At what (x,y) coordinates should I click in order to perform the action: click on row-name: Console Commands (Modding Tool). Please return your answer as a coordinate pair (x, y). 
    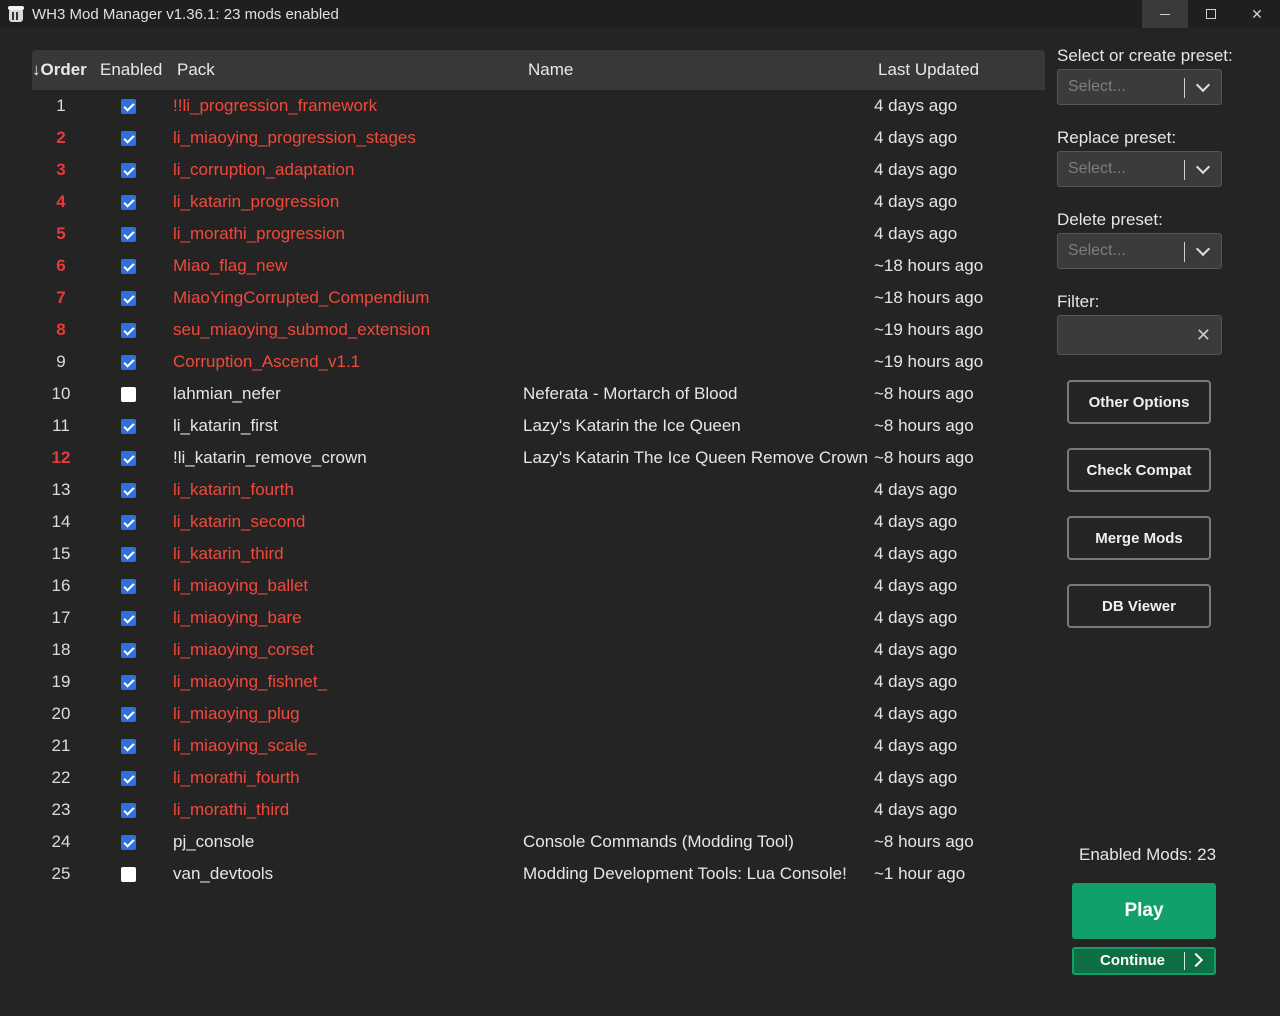
    Looking at the image, I should click on (658, 841).